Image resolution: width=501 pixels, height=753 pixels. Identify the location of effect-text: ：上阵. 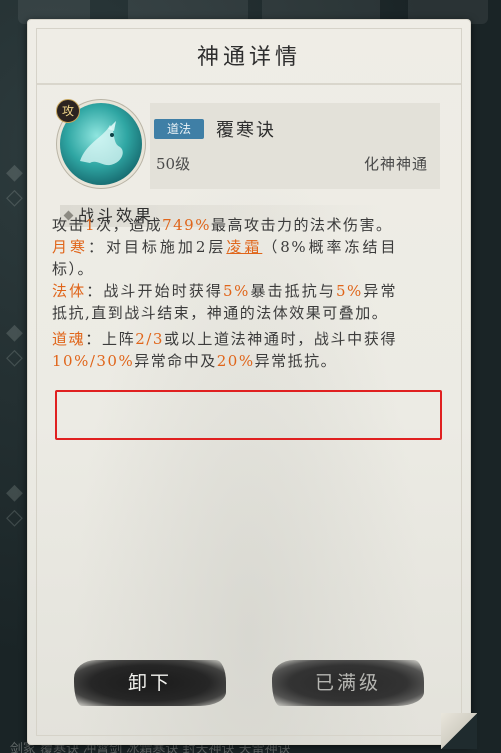
(110, 339).